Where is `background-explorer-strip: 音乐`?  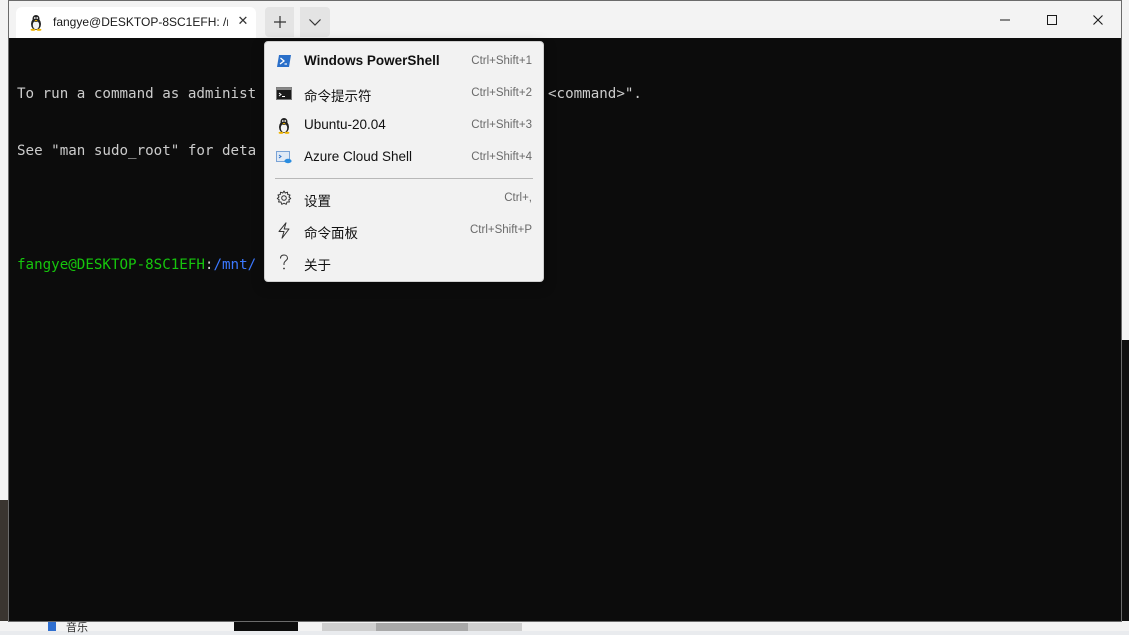
background-explorer-strip: 音乐 is located at coordinates (564, 627).